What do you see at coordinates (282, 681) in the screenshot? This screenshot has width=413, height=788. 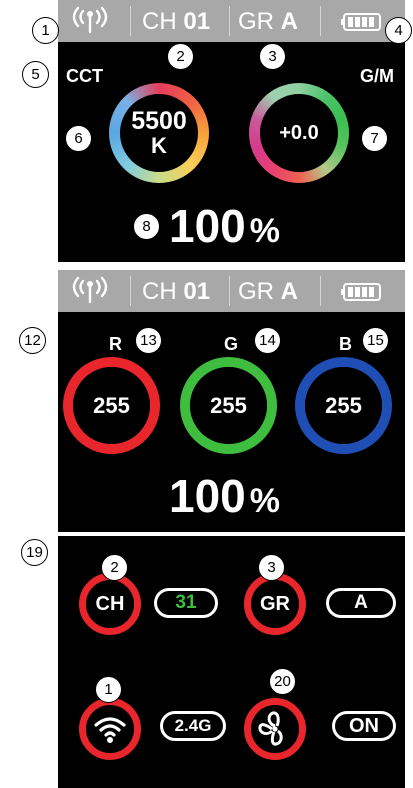 I see `callout-marker: 20` at bounding box center [282, 681].